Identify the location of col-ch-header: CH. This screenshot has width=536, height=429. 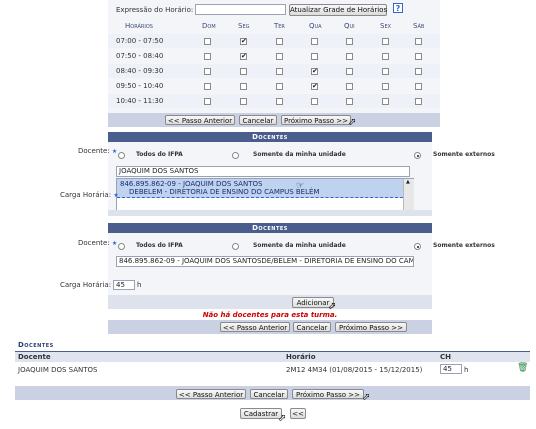
(445, 357).